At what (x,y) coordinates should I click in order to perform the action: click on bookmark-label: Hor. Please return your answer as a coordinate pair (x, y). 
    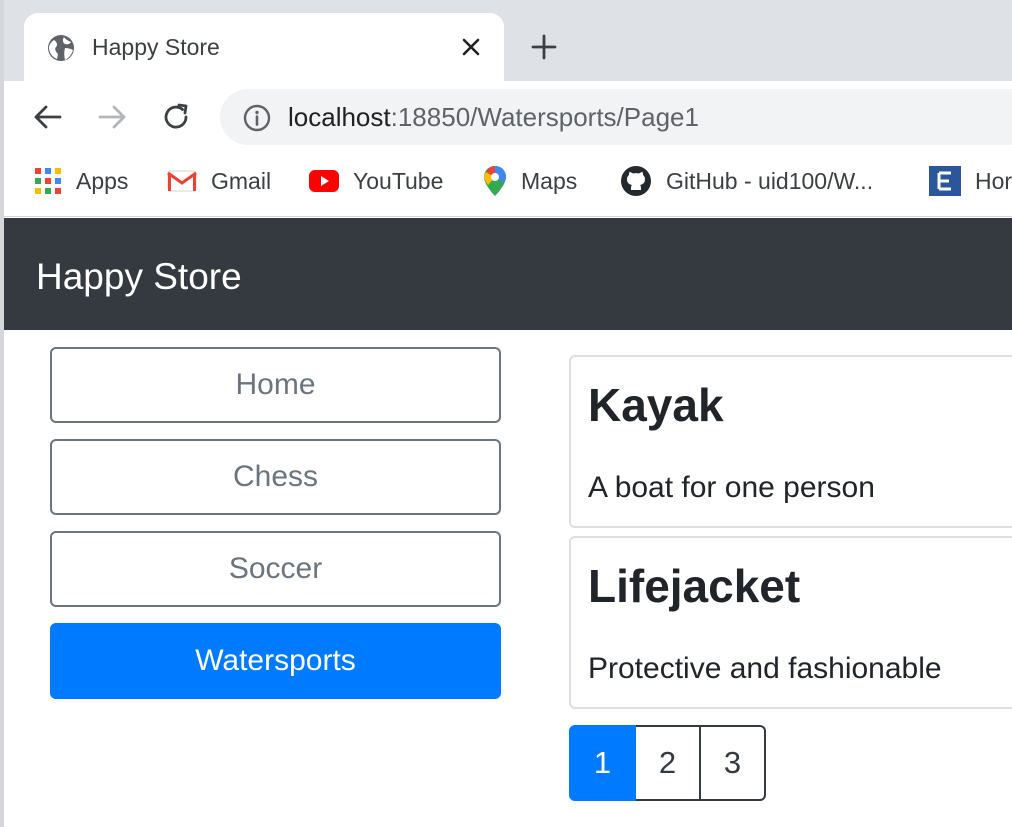
    Looking at the image, I should click on (993, 180).